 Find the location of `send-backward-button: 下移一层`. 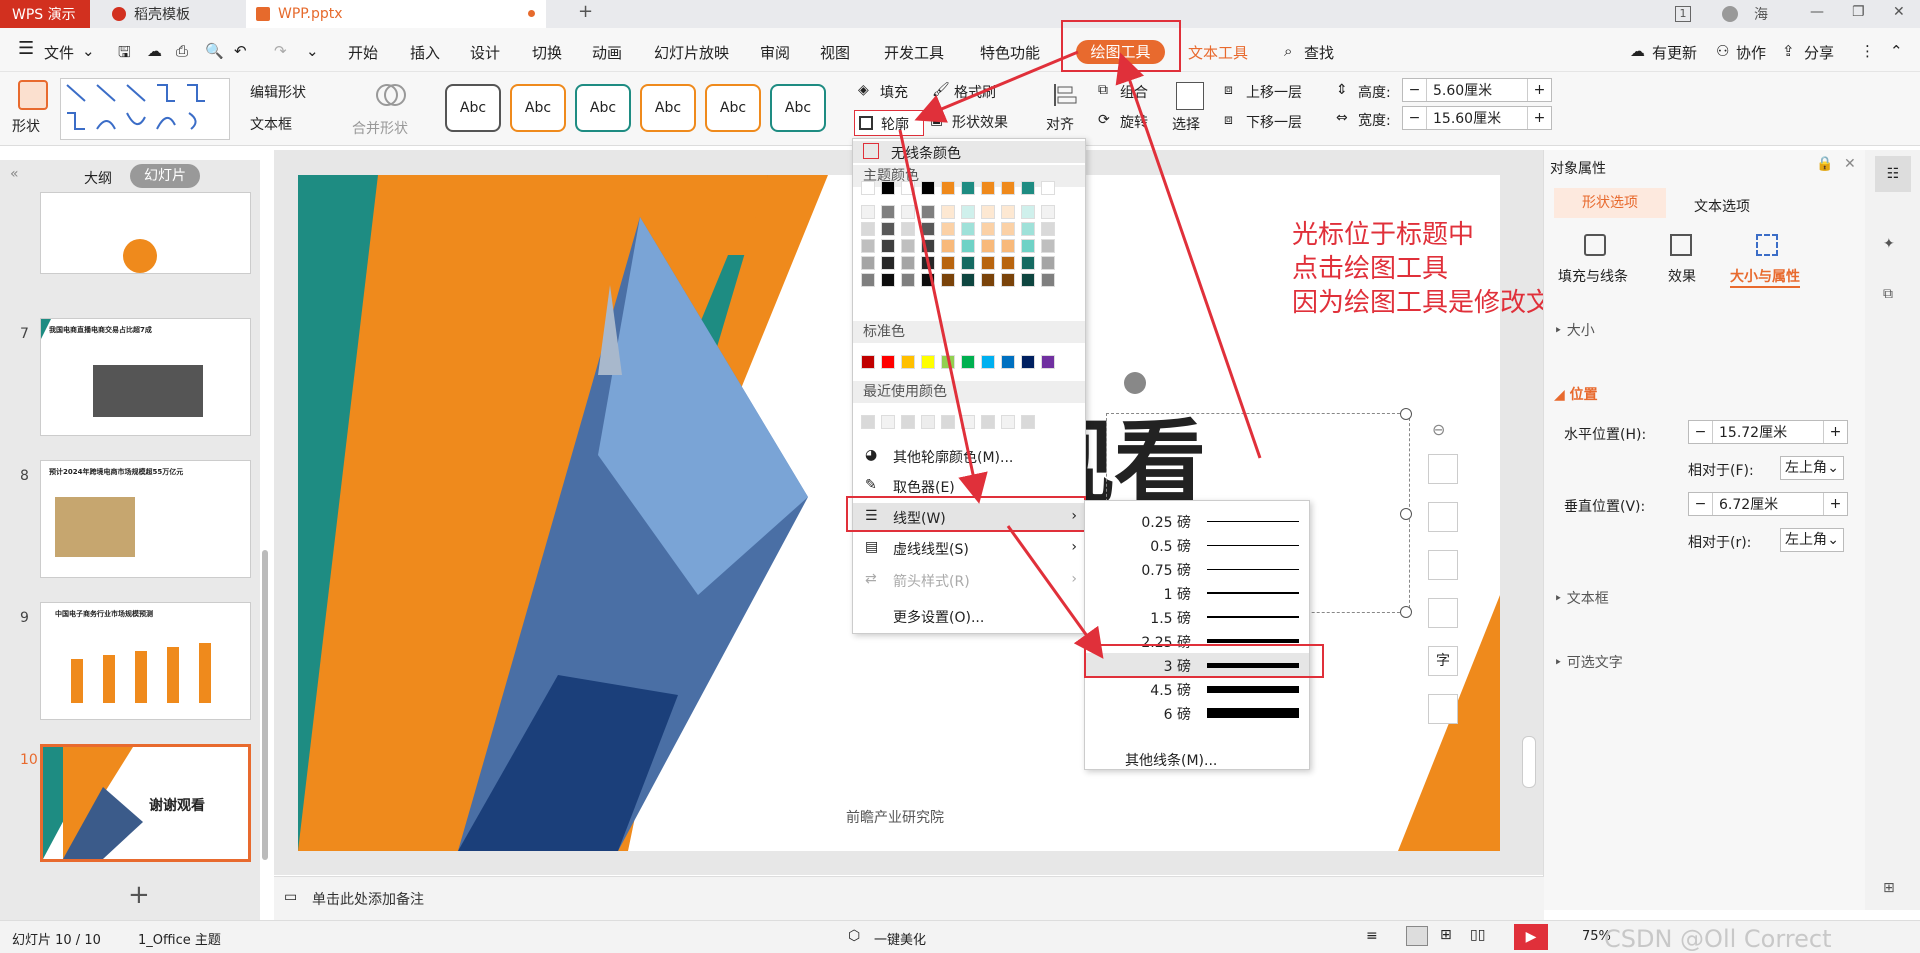

send-backward-button: 下移一层 is located at coordinates (1274, 122).